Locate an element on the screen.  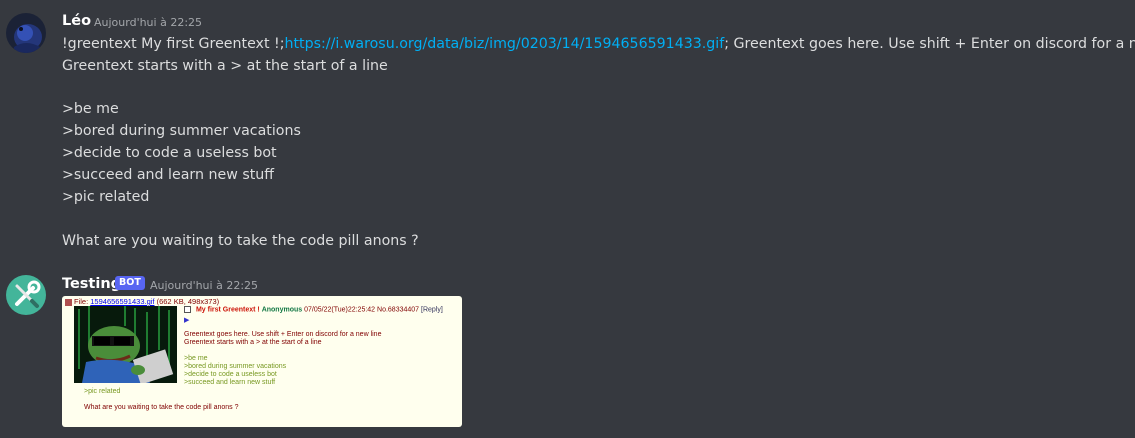
avatar-bot is located at coordinates (26, 295).